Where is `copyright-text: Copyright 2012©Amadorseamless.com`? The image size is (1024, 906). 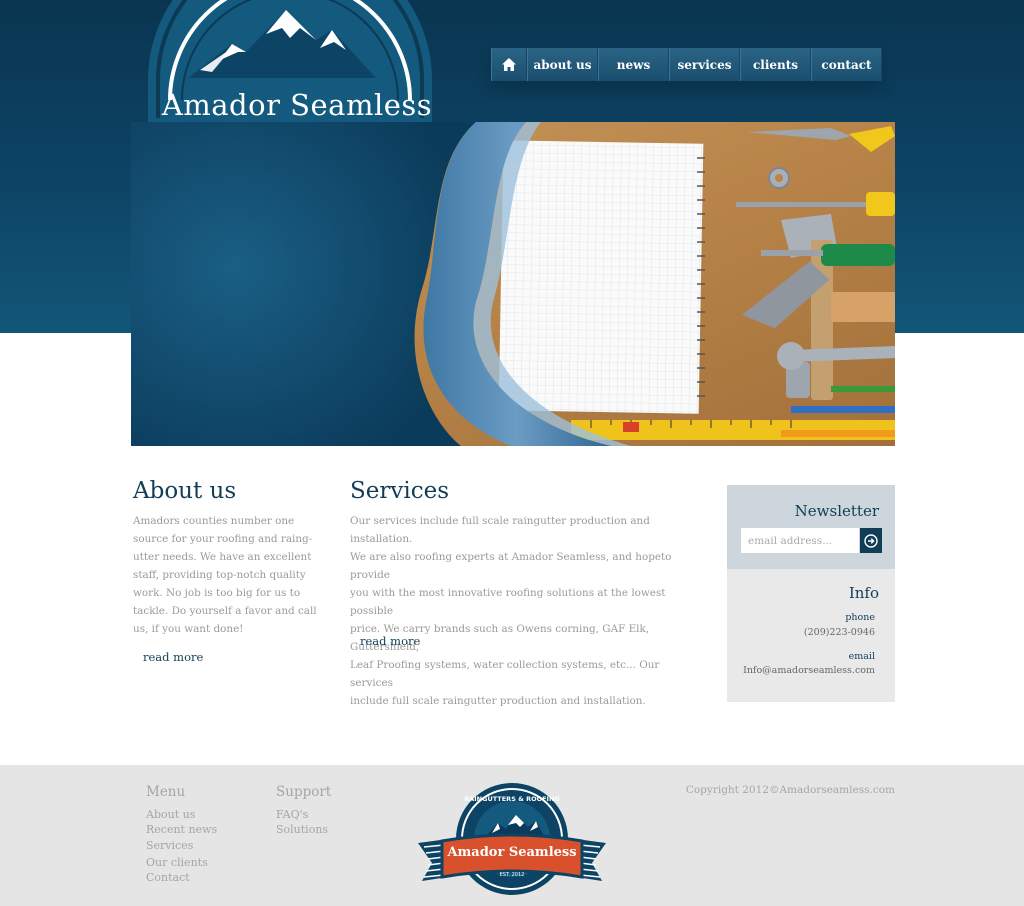
copyright-text: Copyright 2012©Amadorseamless.com is located at coordinates (790, 790).